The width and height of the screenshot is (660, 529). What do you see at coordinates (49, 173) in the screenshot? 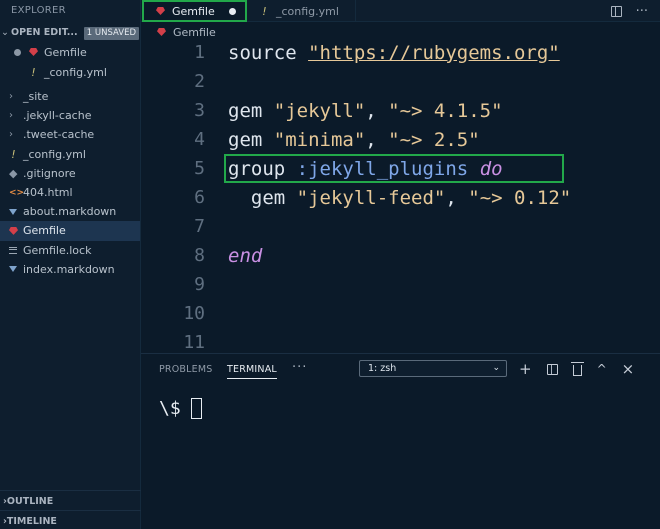
I see `tree-item-label: .gitignore` at bounding box center [49, 173].